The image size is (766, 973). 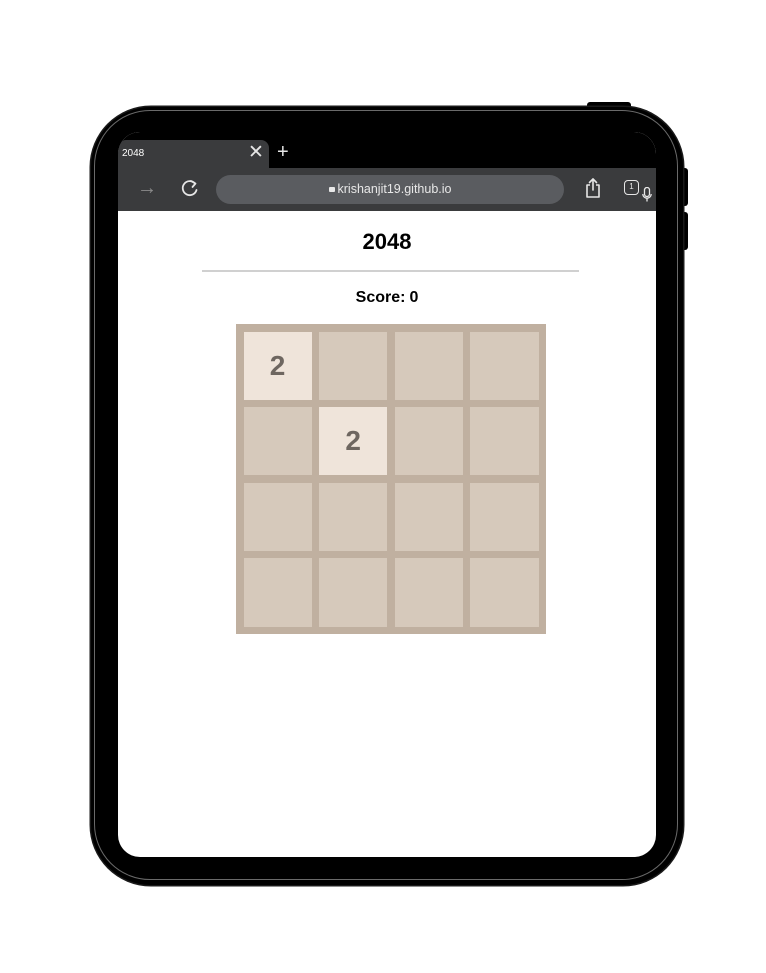 I want to click on arrow-right-icon: →, so click(x=147, y=188).